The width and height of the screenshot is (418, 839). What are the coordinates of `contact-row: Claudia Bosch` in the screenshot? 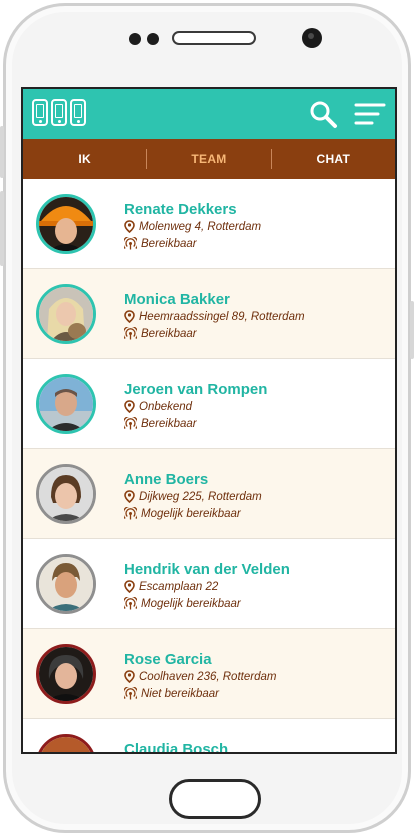 It's located at (209, 736).